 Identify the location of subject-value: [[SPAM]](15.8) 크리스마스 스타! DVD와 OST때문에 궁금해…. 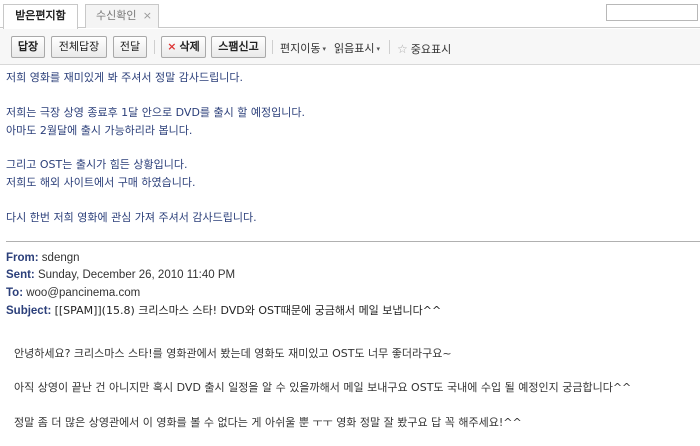
(248, 310).